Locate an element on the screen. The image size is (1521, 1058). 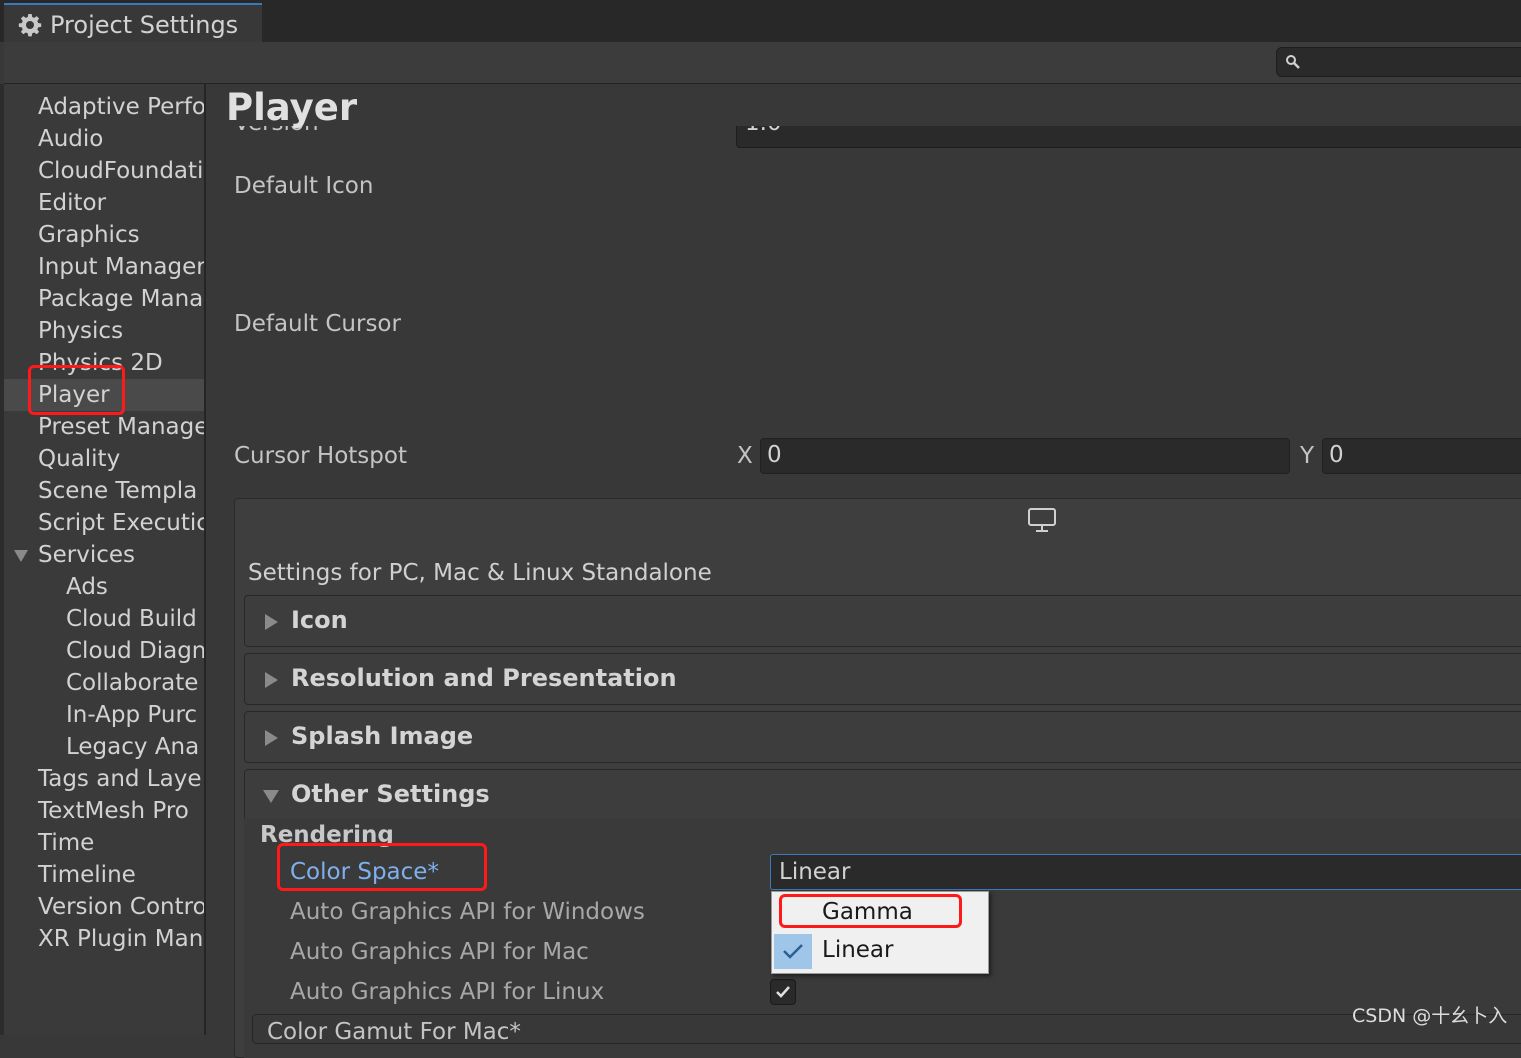
highlight-box-player is located at coordinates (76, 390).